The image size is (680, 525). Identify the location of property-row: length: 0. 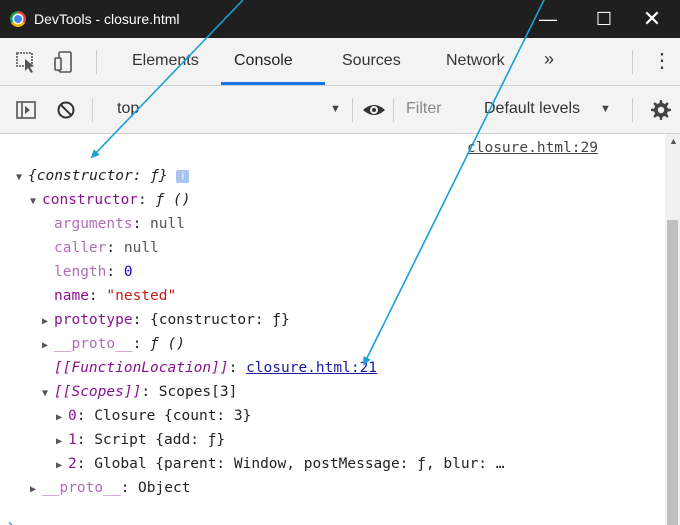
(93, 272).